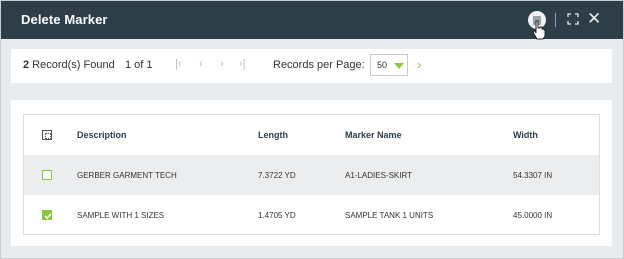  I want to click on record-count: 2 Record(s) Found, so click(69, 65).